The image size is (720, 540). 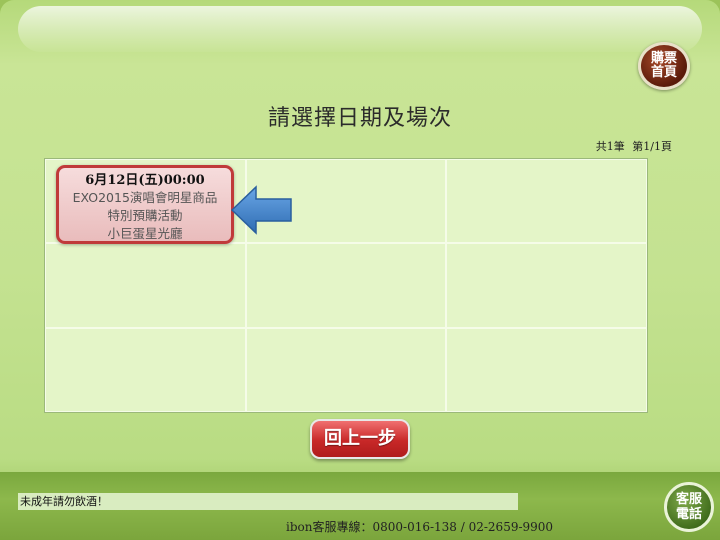 What do you see at coordinates (145, 215) in the screenshot?
I see `session-subtitle: 特別預購活動` at bounding box center [145, 215].